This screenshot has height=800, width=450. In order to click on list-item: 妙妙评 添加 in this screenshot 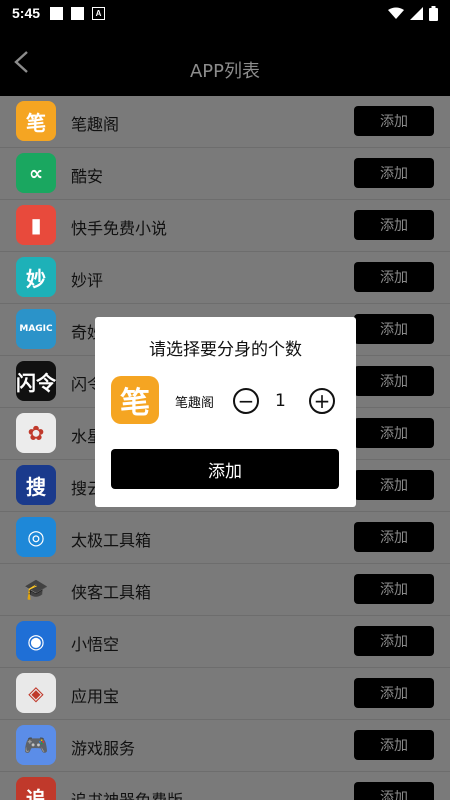, I will do `click(225, 278)`.